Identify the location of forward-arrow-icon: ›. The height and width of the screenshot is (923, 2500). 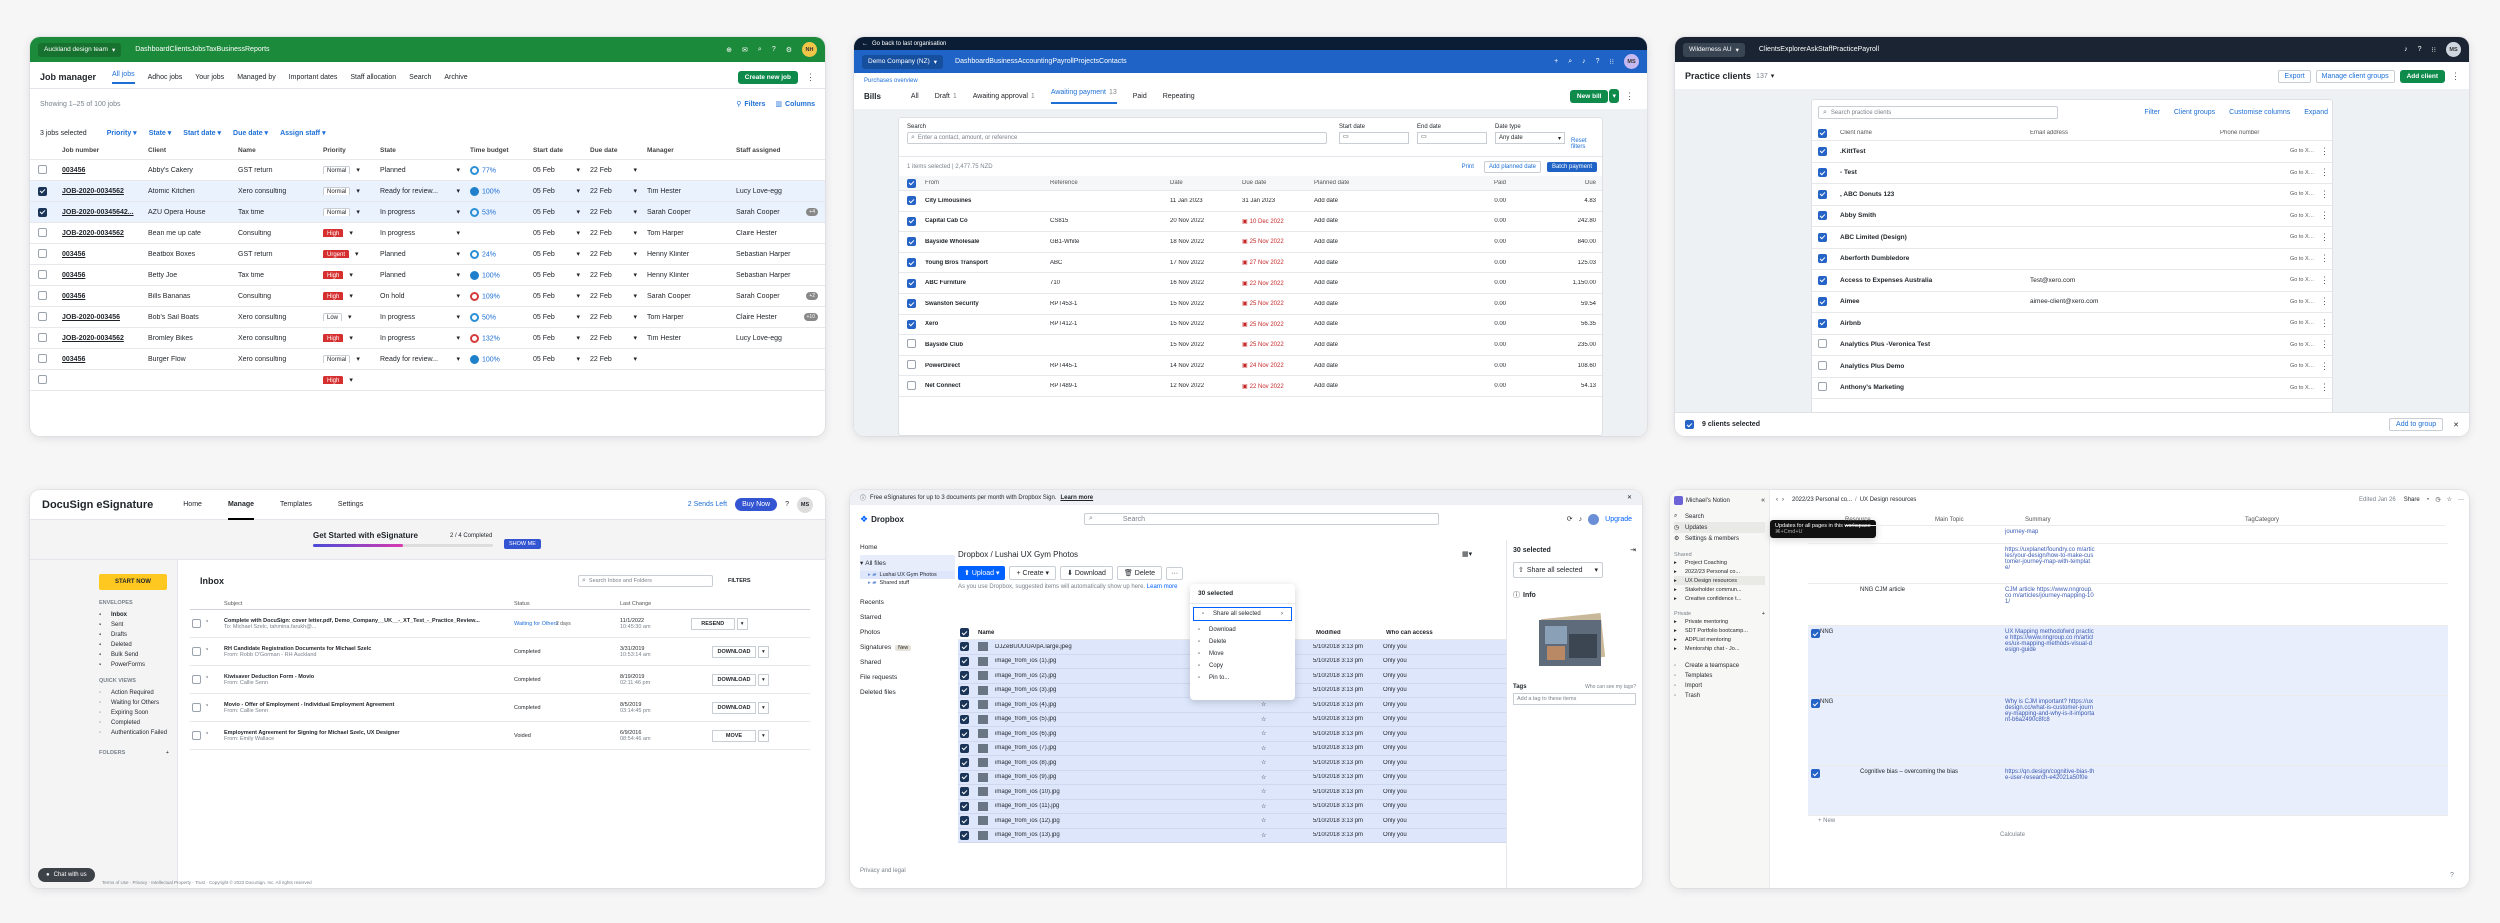
(1783, 500).